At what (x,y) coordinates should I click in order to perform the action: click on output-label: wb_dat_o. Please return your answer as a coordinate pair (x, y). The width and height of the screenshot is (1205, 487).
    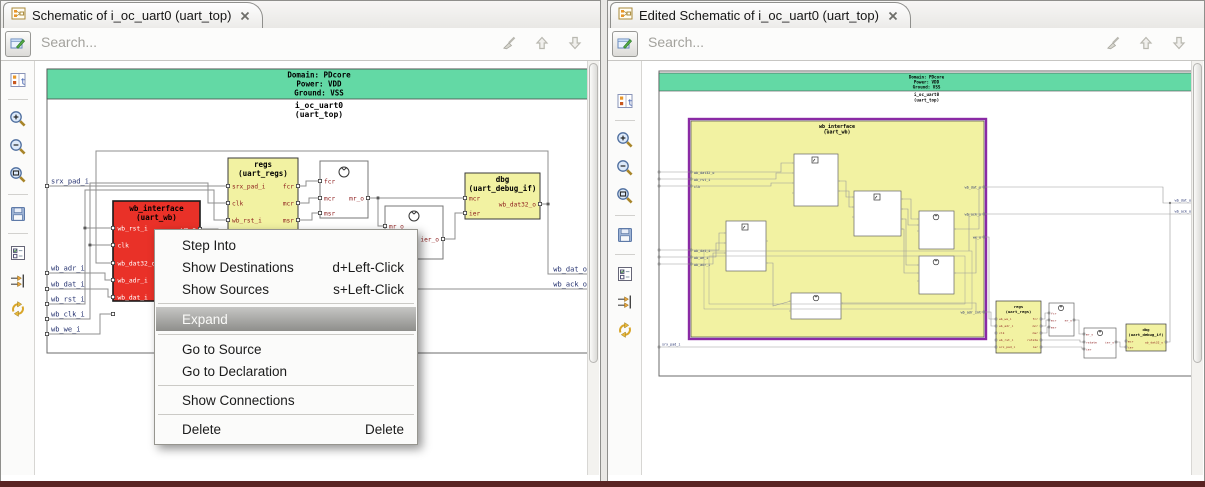
    Looking at the image, I should click on (1183, 201).